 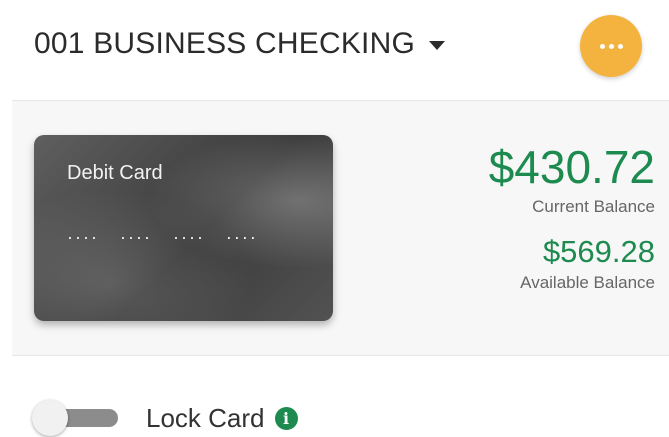 I want to click on card-number-mask: ···· ···· ···· ····, so click(x=162, y=237).